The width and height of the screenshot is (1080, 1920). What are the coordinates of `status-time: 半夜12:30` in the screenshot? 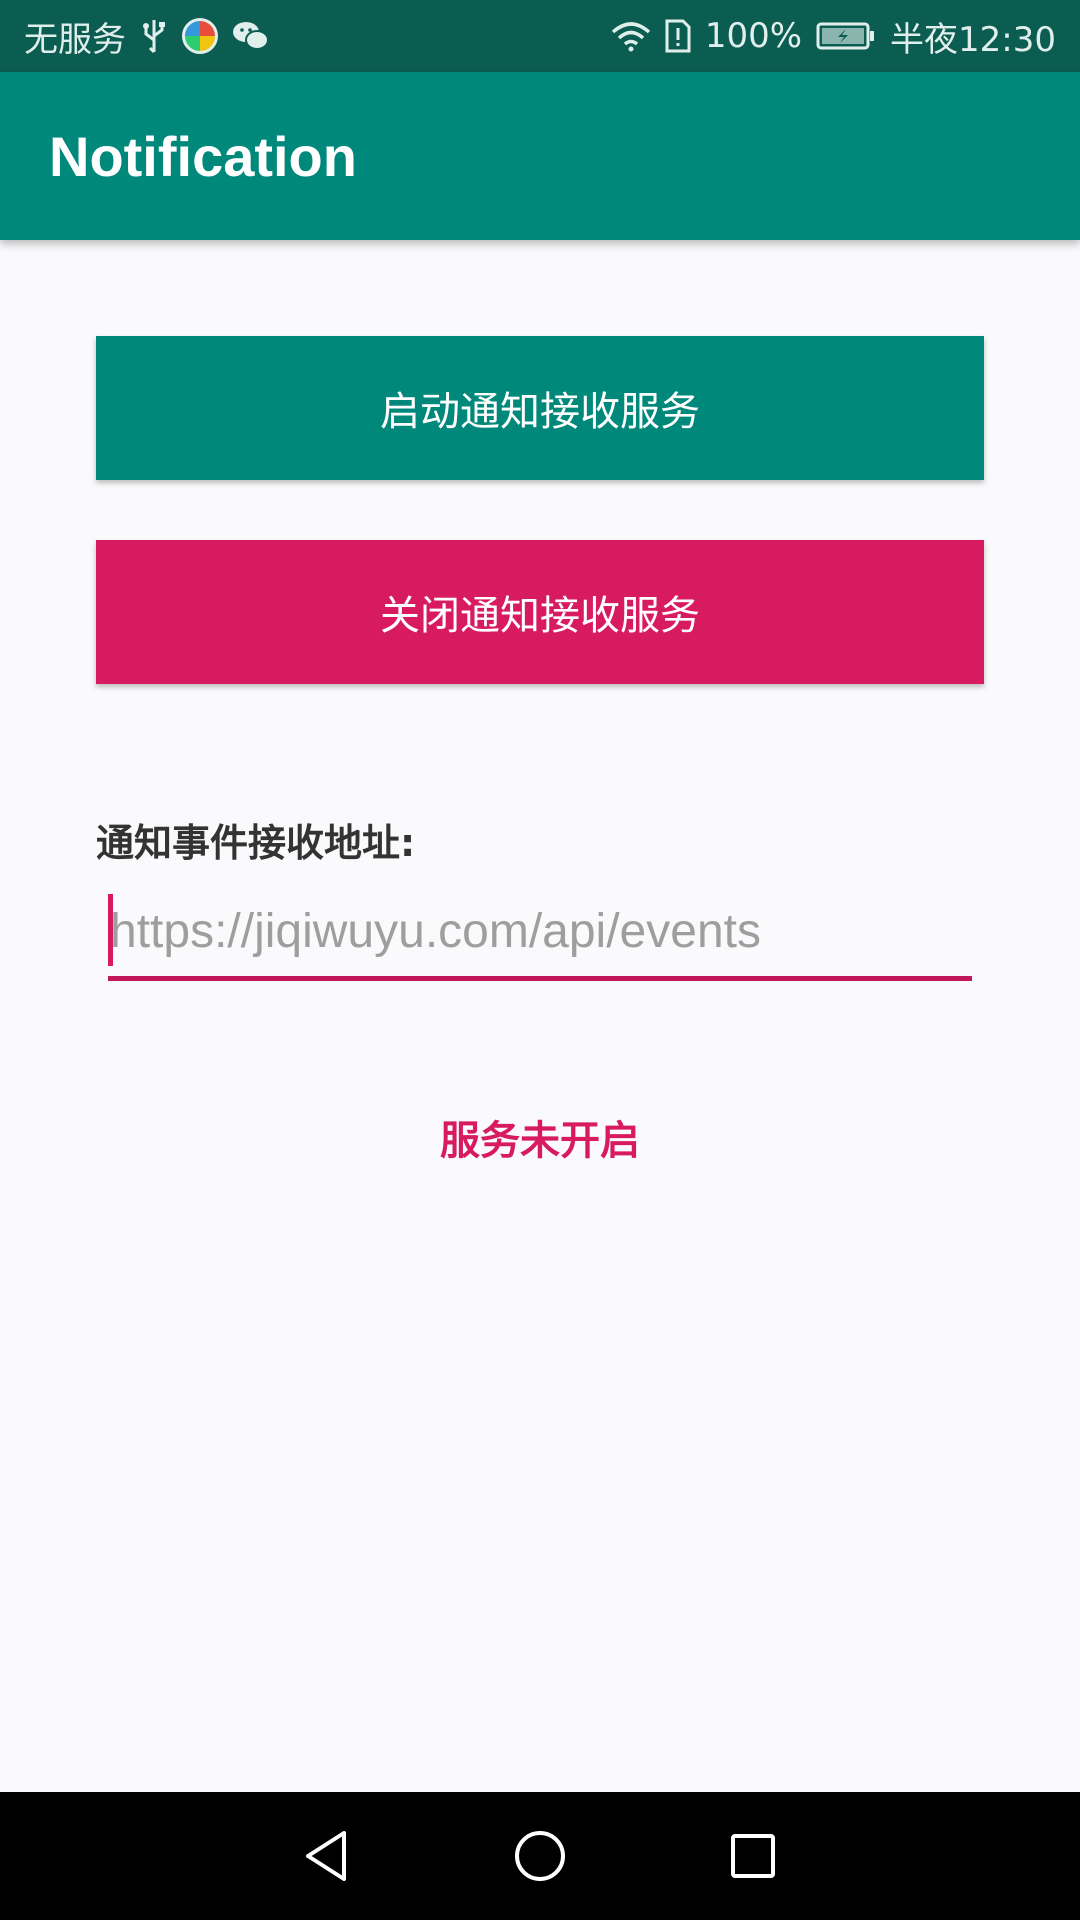 It's located at (973, 39).